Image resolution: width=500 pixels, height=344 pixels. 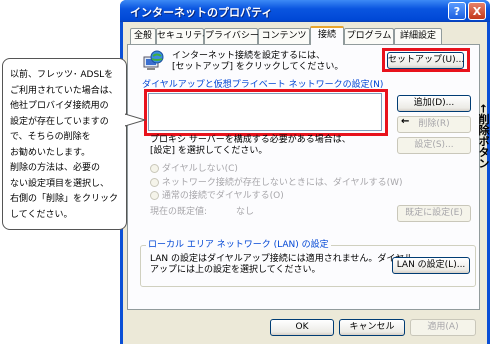 What do you see at coordinates (477, 11) in the screenshot?
I see `close-button: X` at bounding box center [477, 11].